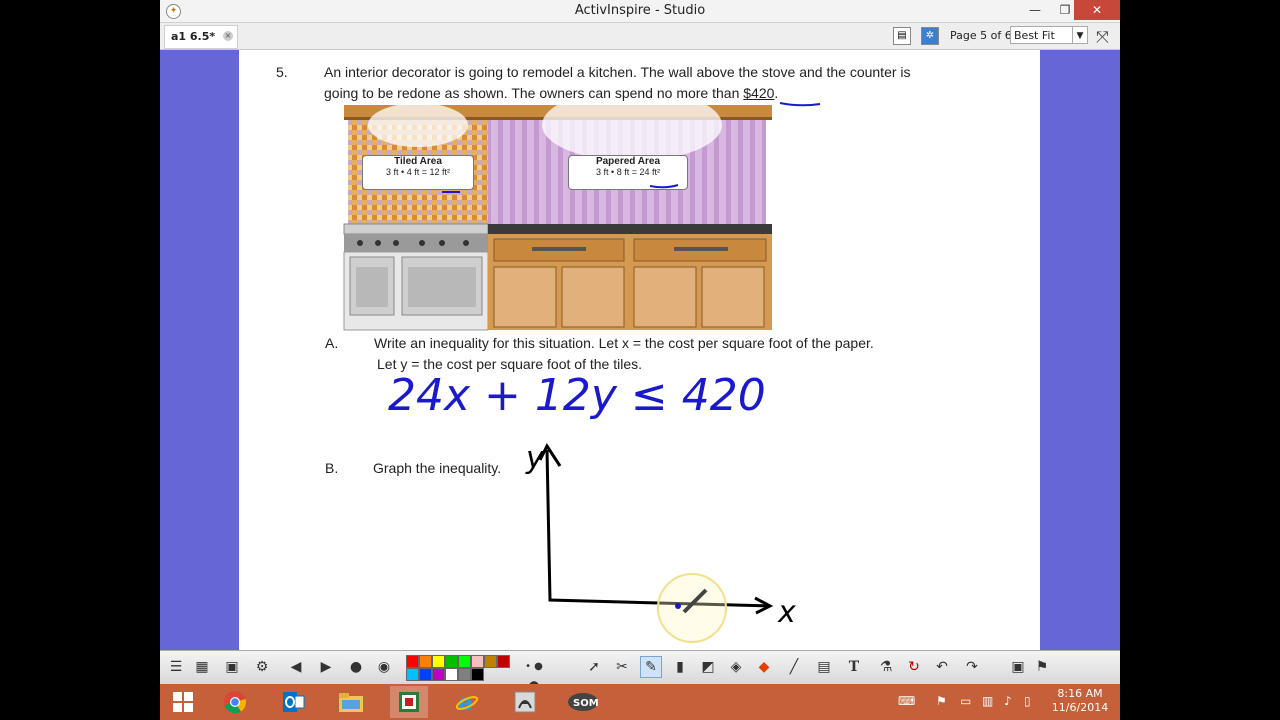  What do you see at coordinates (1008, 701) in the screenshot?
I see `volume-icon: ♪` at bounding box center [1008, 701].